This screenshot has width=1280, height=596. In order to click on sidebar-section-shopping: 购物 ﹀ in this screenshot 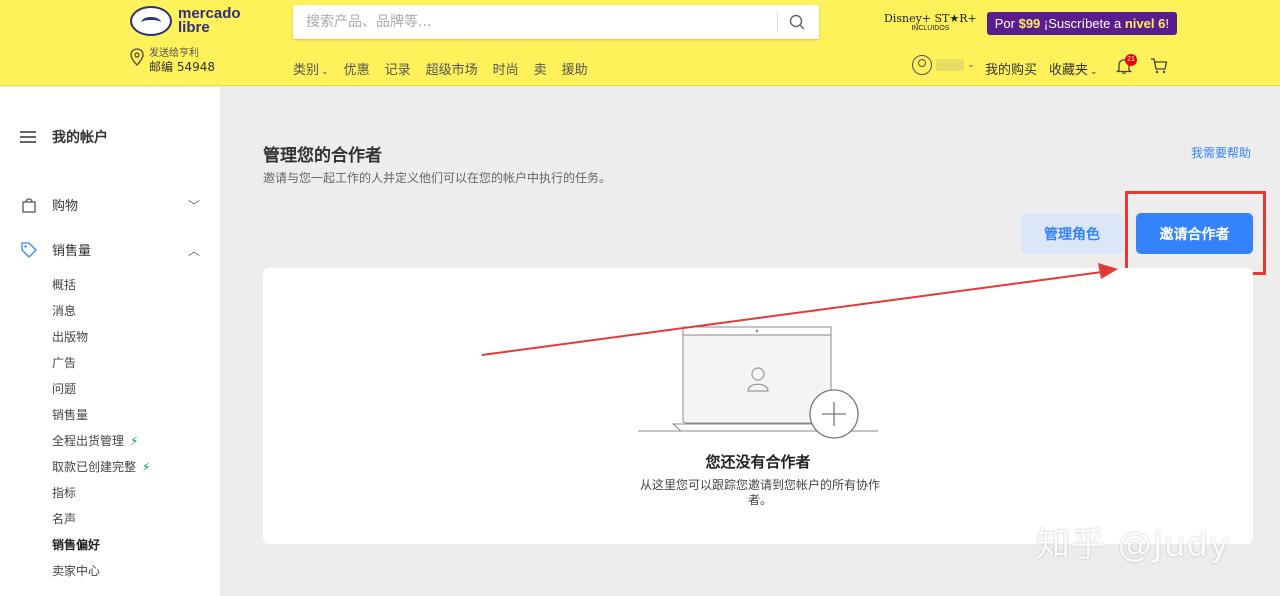, I will do `click(110, 204)`.